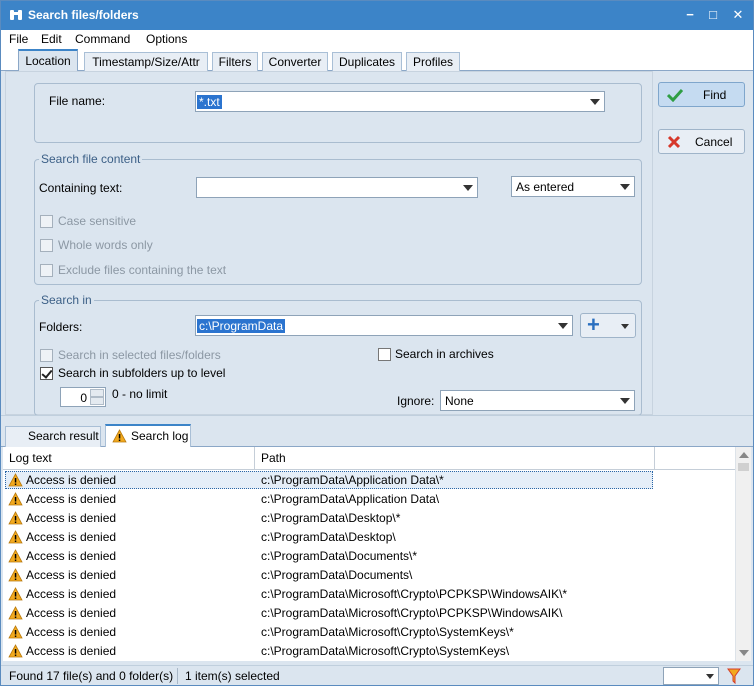 This screenshot has width=754, height=686. I want to click on table-row: Access is denied c:\ProgramData\Desktop\*, so click(369, 518).